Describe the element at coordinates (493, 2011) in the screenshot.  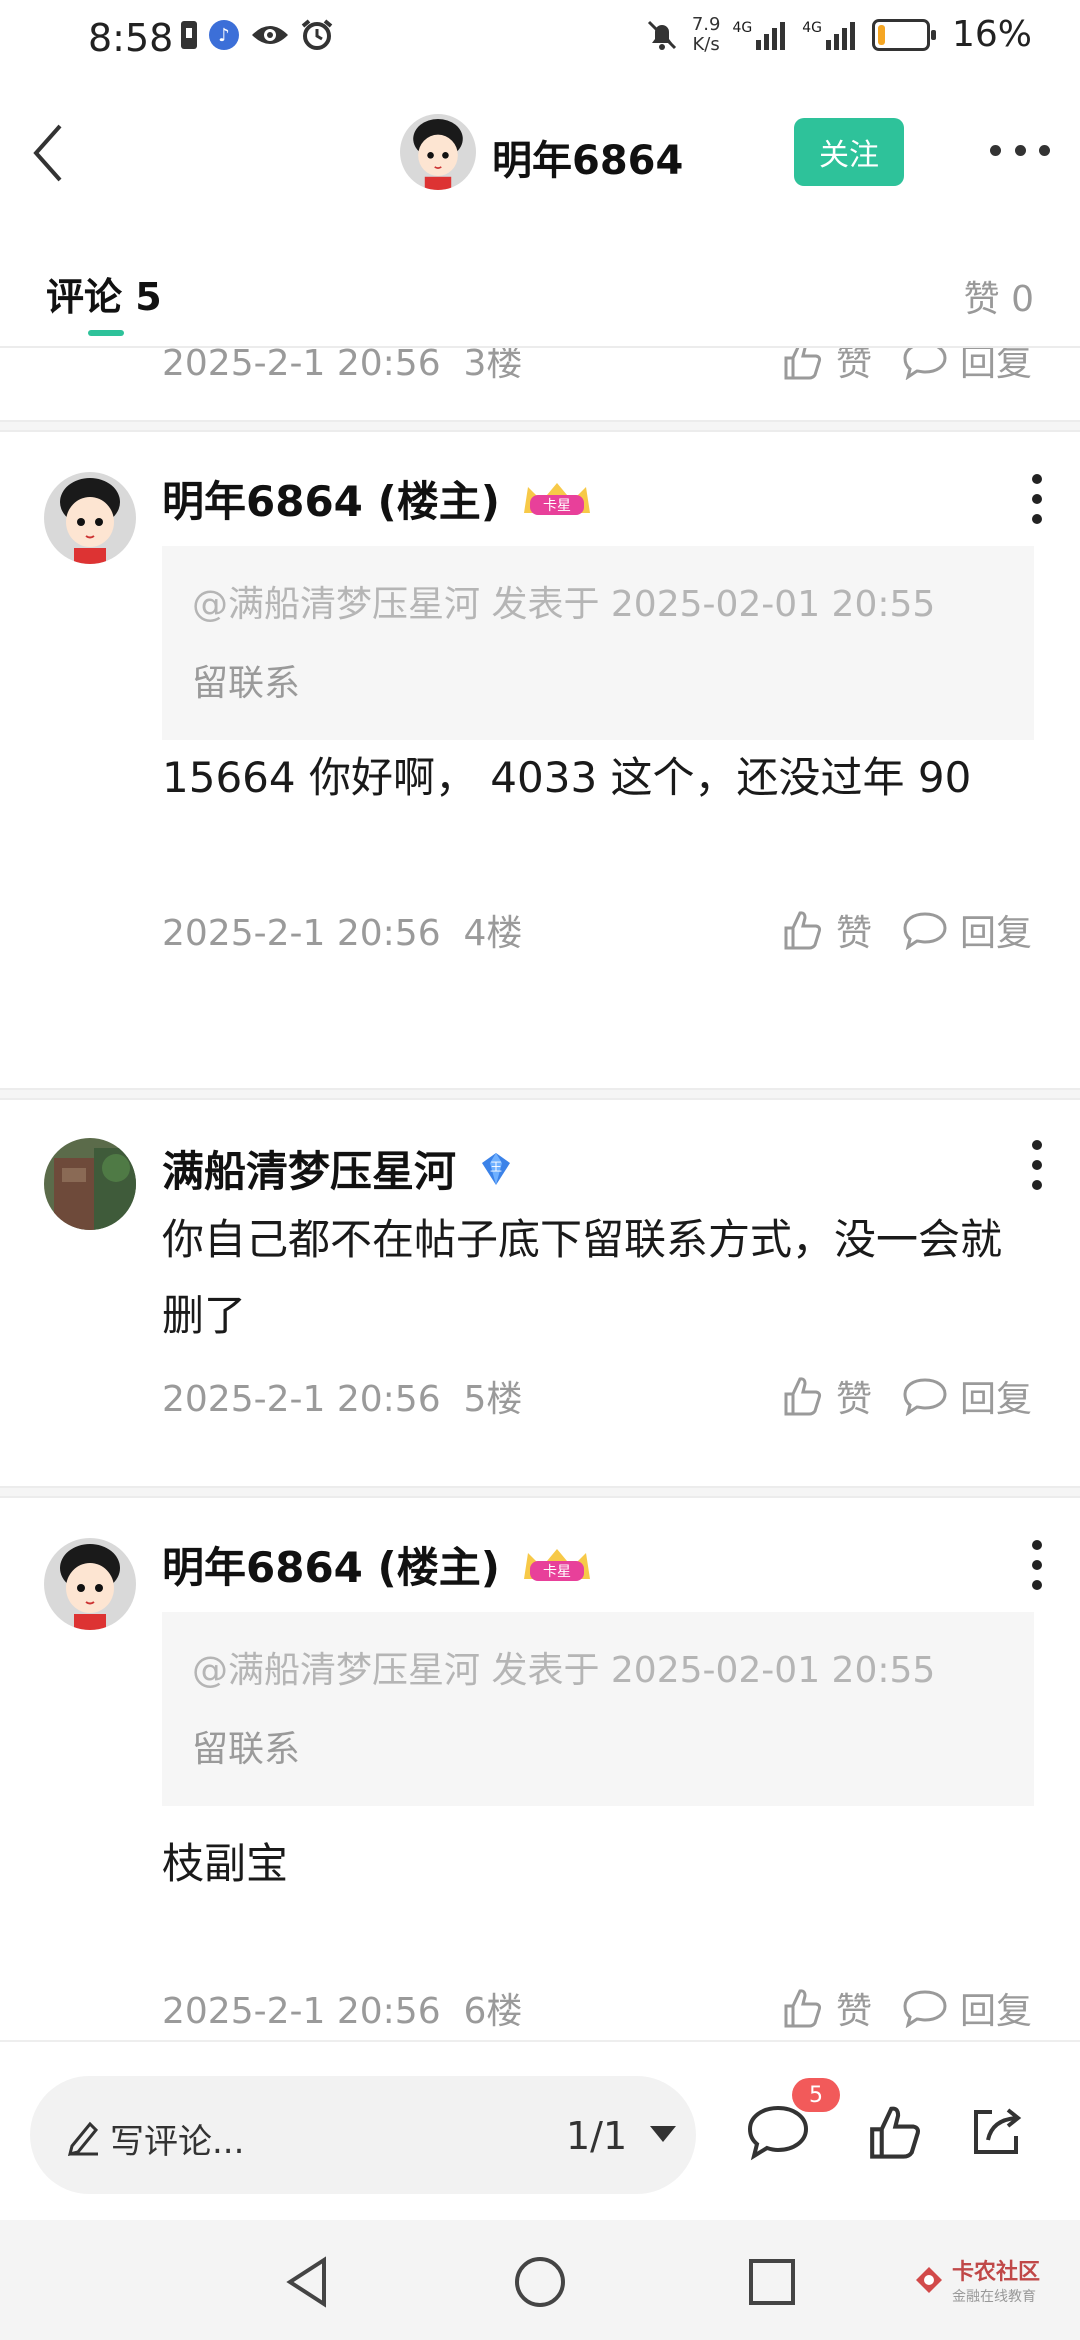
I see `comment-floor: 6楼` at that location.